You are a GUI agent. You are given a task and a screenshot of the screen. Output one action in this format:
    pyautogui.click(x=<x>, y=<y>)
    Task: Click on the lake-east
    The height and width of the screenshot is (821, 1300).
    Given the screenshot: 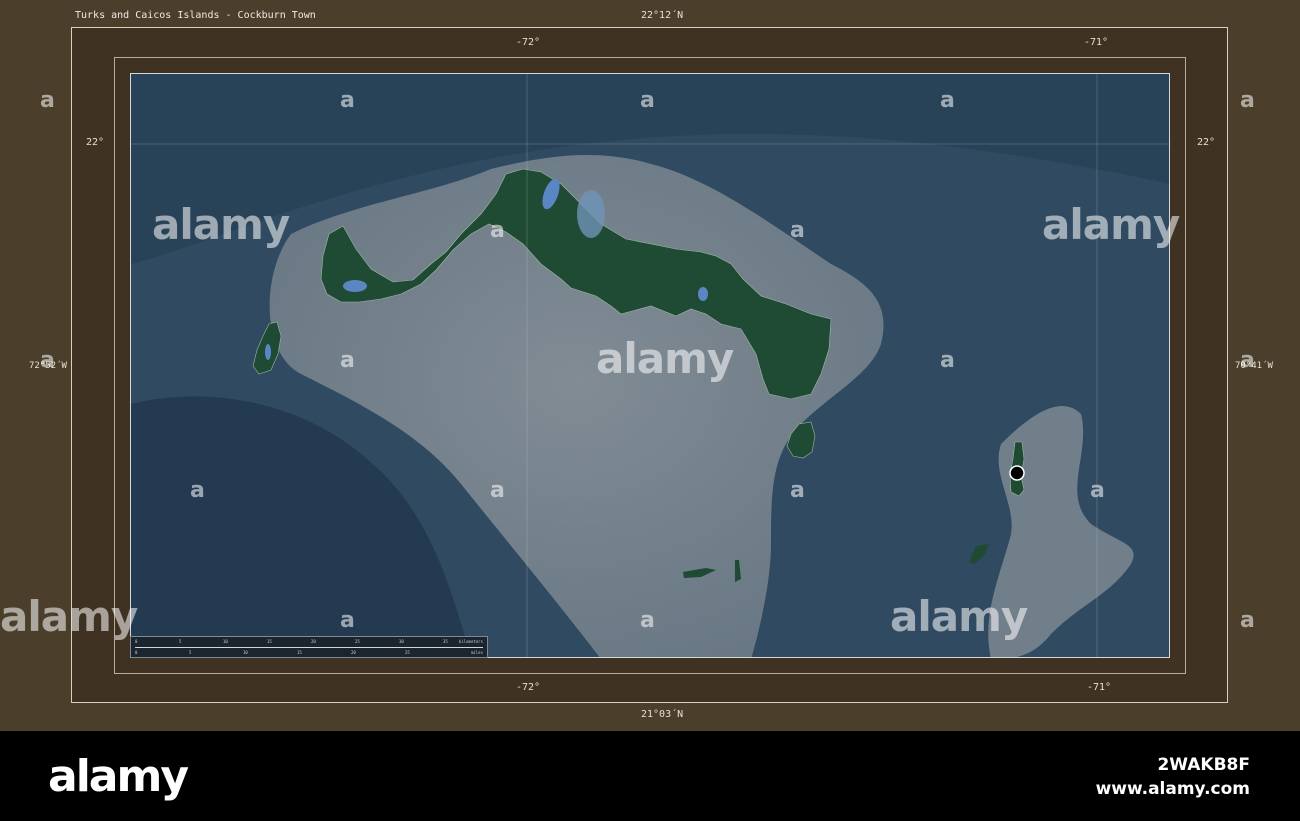 What is the action you would take?
    pyautogui.click(x=703, y=294)
    